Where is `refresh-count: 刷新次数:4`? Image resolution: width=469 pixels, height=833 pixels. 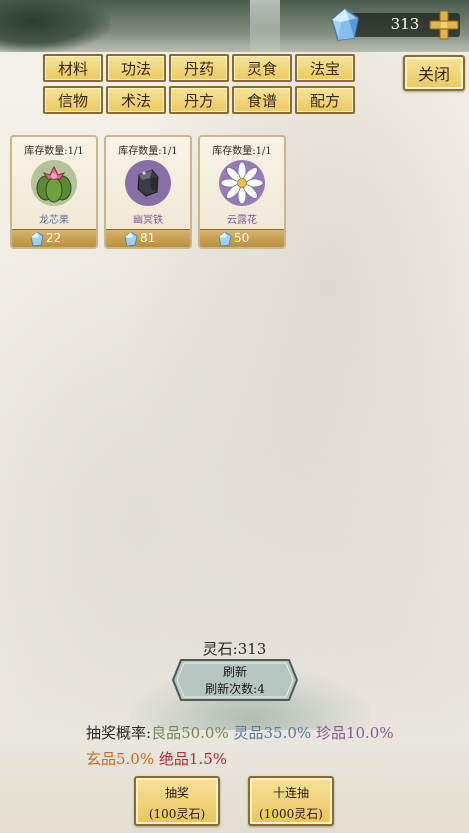 refresh-count: 刷新次数:4 is located at coordinates (235, 689).